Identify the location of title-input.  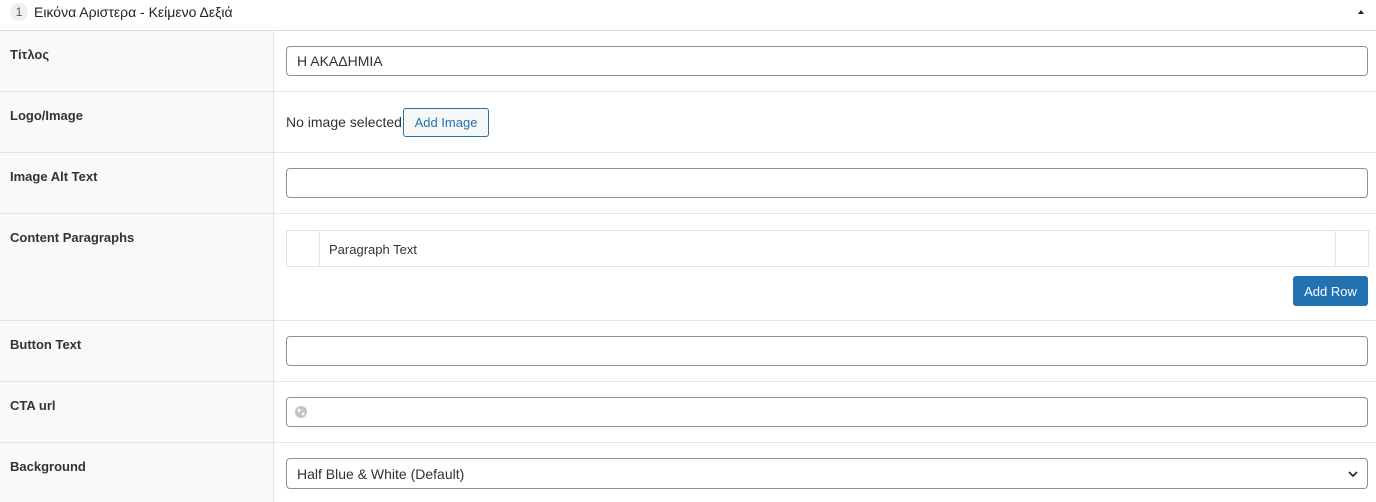
(827, 61).